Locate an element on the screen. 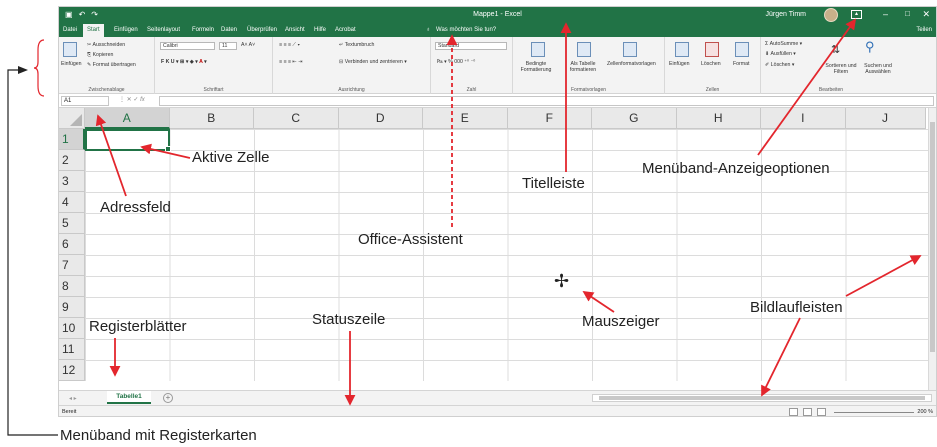  tell-me-box: Was möchten Sie tun? is located at coordinates (466, 30).